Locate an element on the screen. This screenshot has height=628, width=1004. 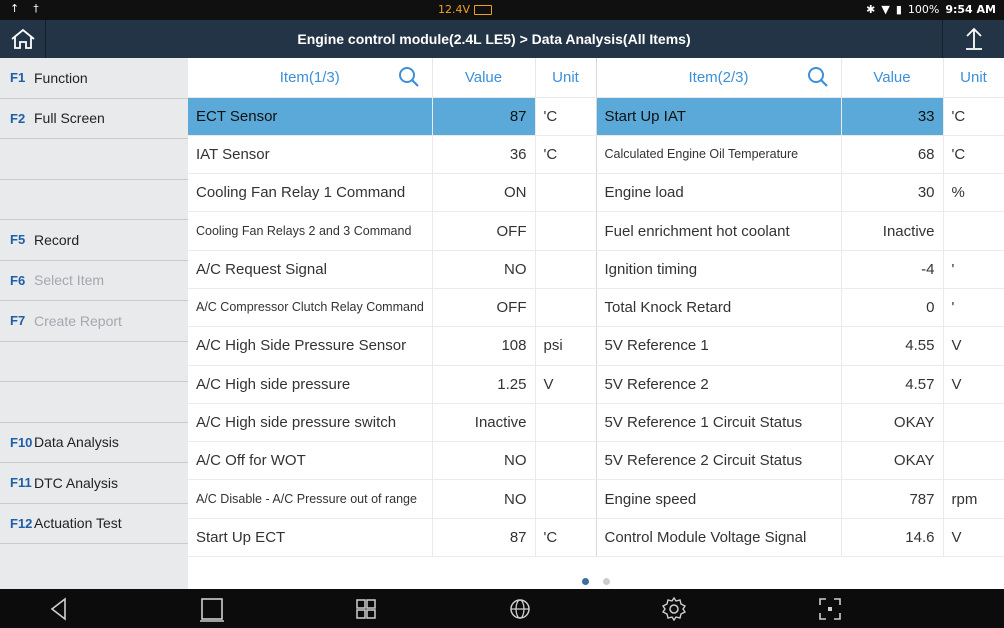
function-key-f2: F2 Full Screen is located at coordinates (94, 119).